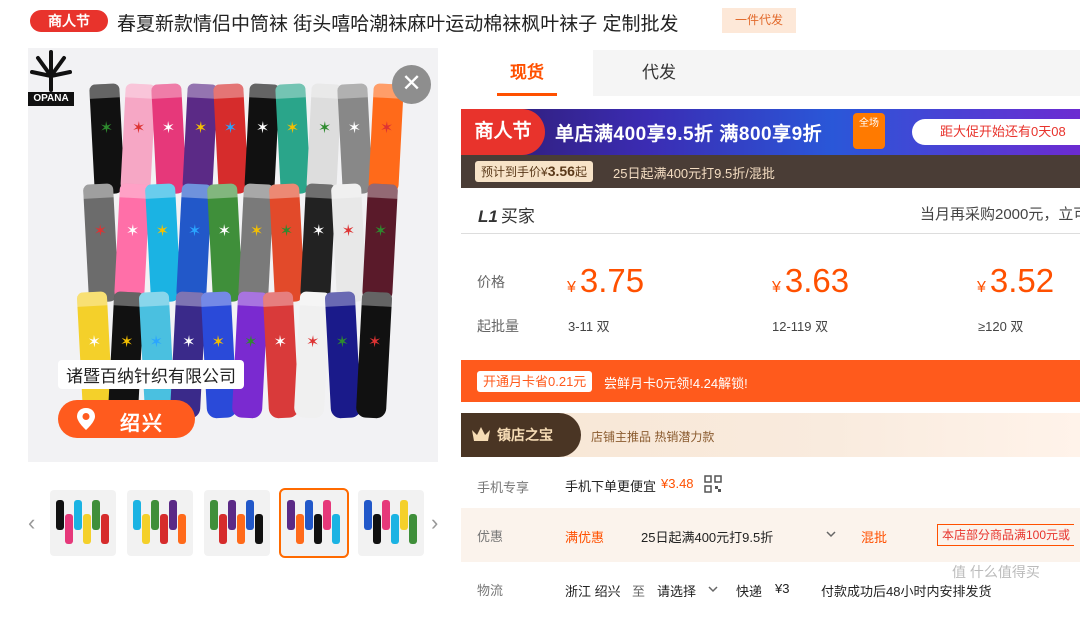 Image resolution: width=1080 pixels, height=618 pixels. What do you see at coordinates (996, 132) in the screenshot?
I see `countdown: 距大促开始还有0天08` at bounding box center [996, 132].